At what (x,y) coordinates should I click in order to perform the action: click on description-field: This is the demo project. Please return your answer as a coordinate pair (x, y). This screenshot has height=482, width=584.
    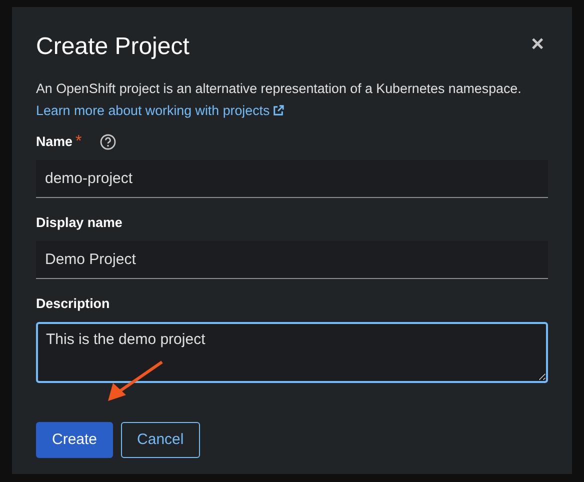
    Looking at the image, I should click on (292, 352).